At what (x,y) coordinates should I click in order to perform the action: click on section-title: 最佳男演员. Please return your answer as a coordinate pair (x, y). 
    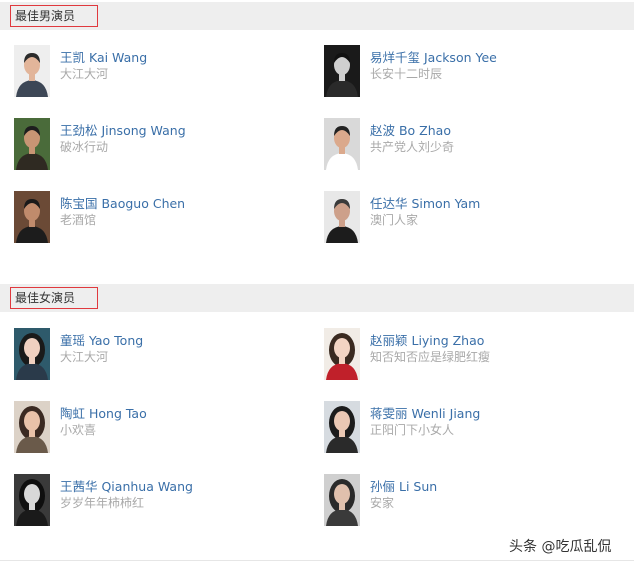
    Looking at the image, I should click on (54, 16).